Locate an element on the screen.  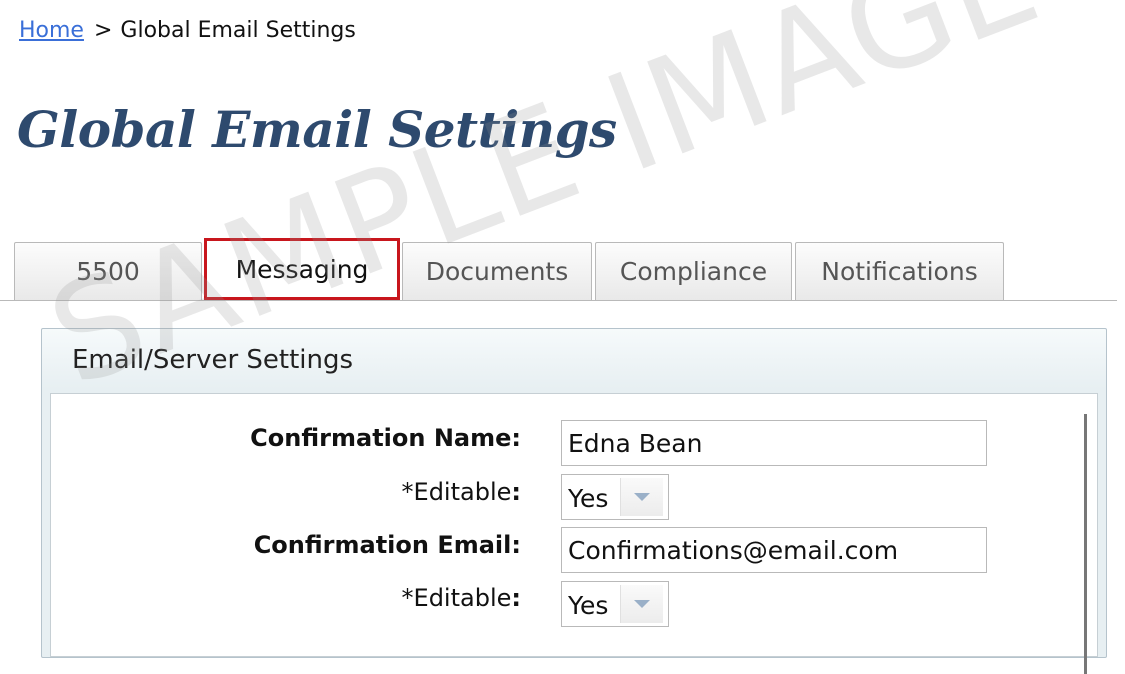
breadcrumb: Home > Global Email Settings is located at coordinates (187, 30).